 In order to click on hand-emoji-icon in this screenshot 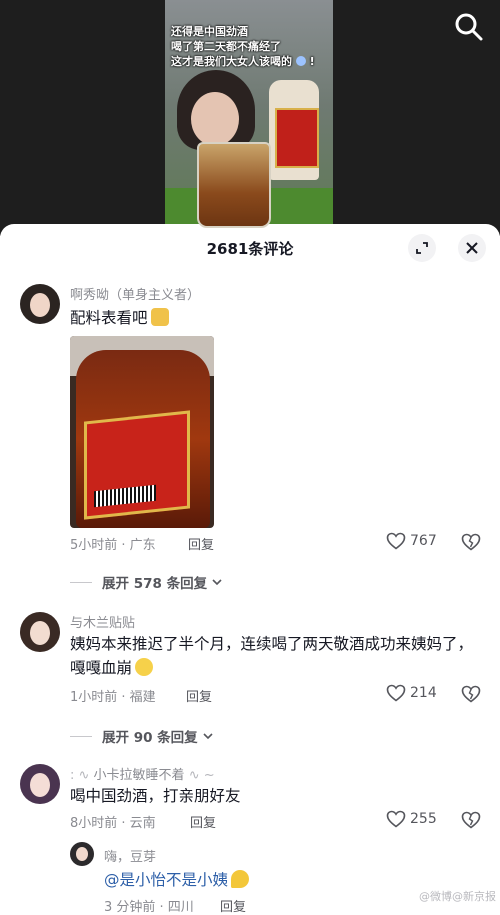, I will do `click(240, 879)`.